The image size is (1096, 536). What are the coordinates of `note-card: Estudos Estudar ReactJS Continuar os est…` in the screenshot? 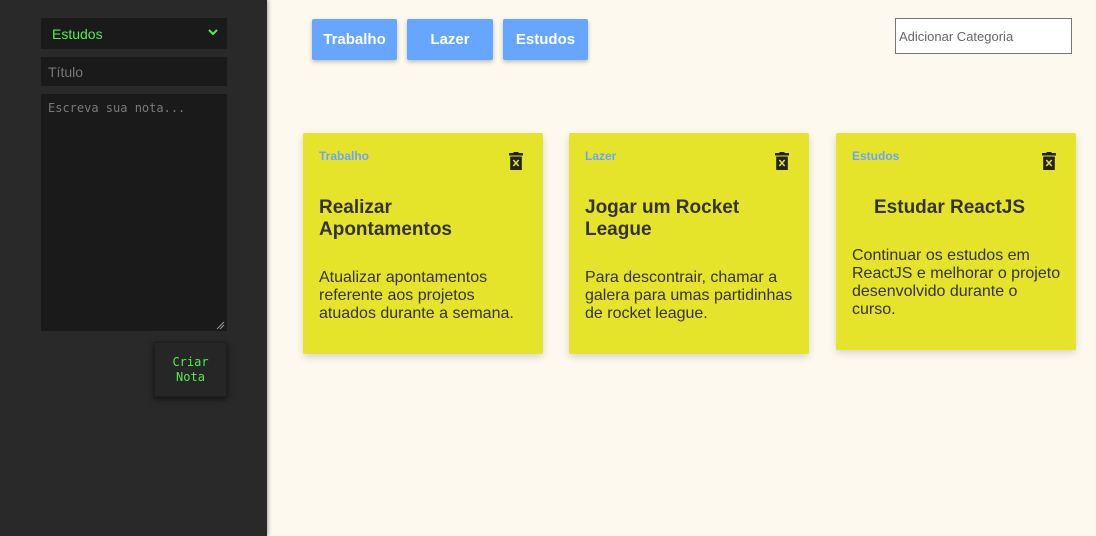 It's located at (956, 241).